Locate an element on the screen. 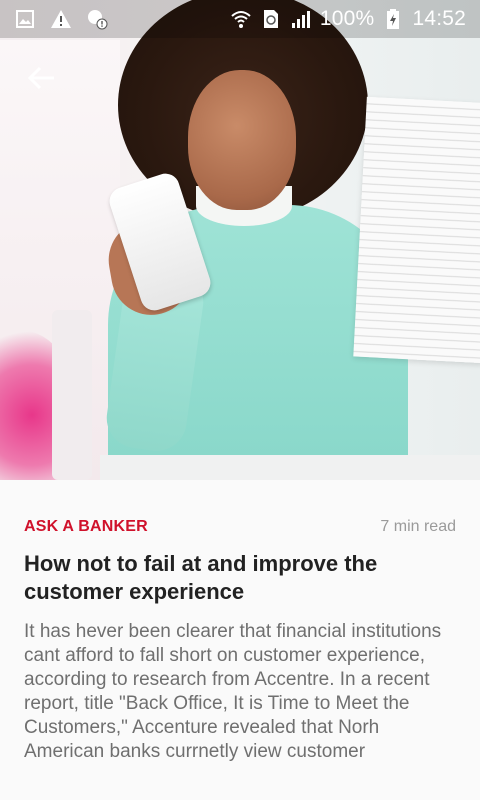 The image size is (480, 800). status-bar-right: 100% 14:52 is located at coordinates (348, 19).